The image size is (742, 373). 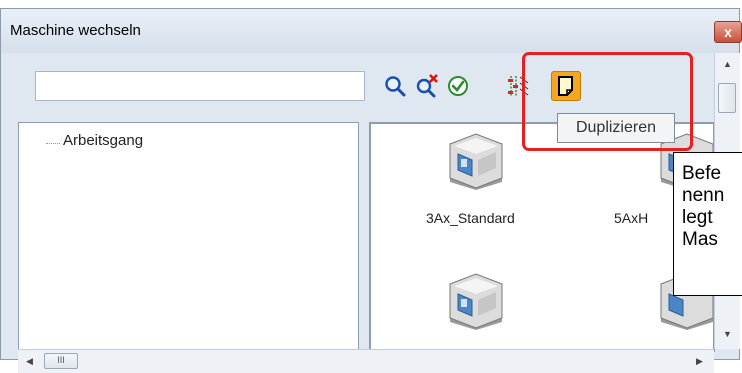 I want to click on confirm-button, so click(x=458, y=86).